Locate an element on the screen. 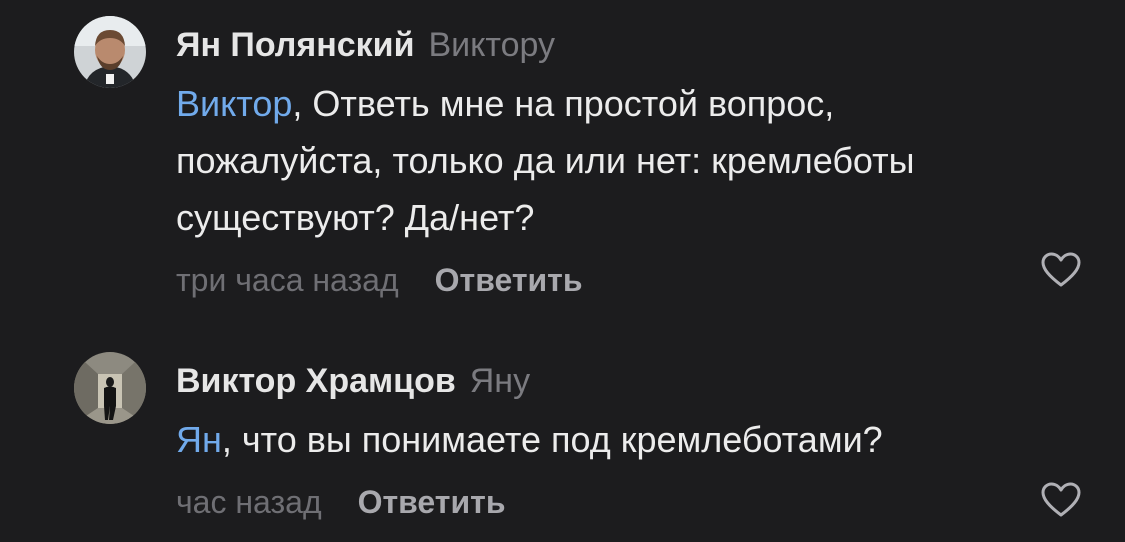  reply-to-name: Виктору is located at coordinates (491, 45).